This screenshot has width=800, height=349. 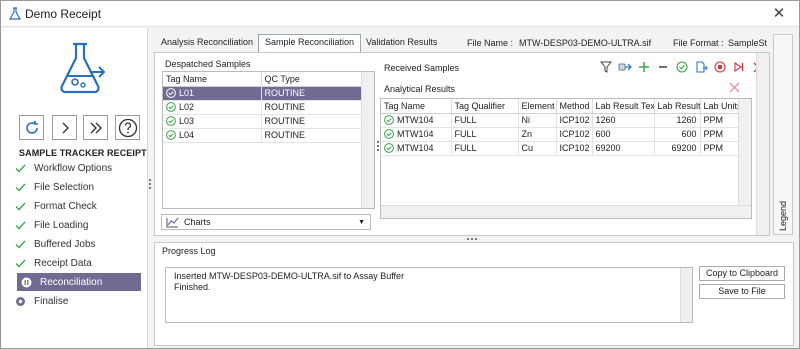 What do you see at coordinates (83, 153) in the screenshot?
I see `sidebar-section-title: SAMPLE TRACKER RECEIPT` at bounding box center [83, 153].